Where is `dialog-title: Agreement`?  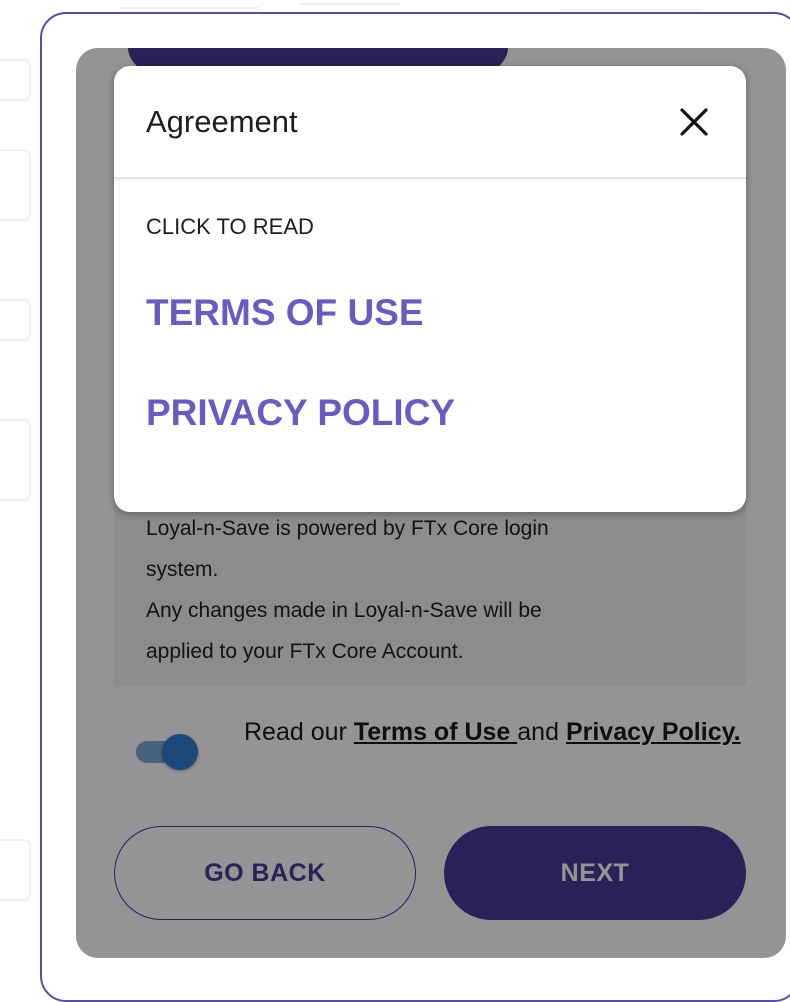
dialog-title: Agreement is located at coordinates (222, 121).